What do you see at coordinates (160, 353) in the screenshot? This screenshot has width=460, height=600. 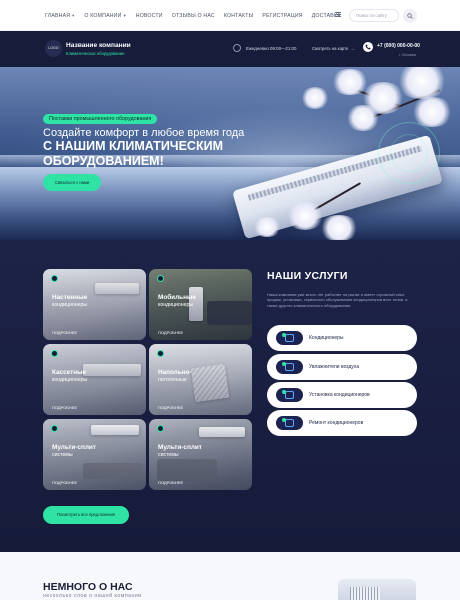 I see `ceiling-ac-icon` at bounding box center [160, 353].